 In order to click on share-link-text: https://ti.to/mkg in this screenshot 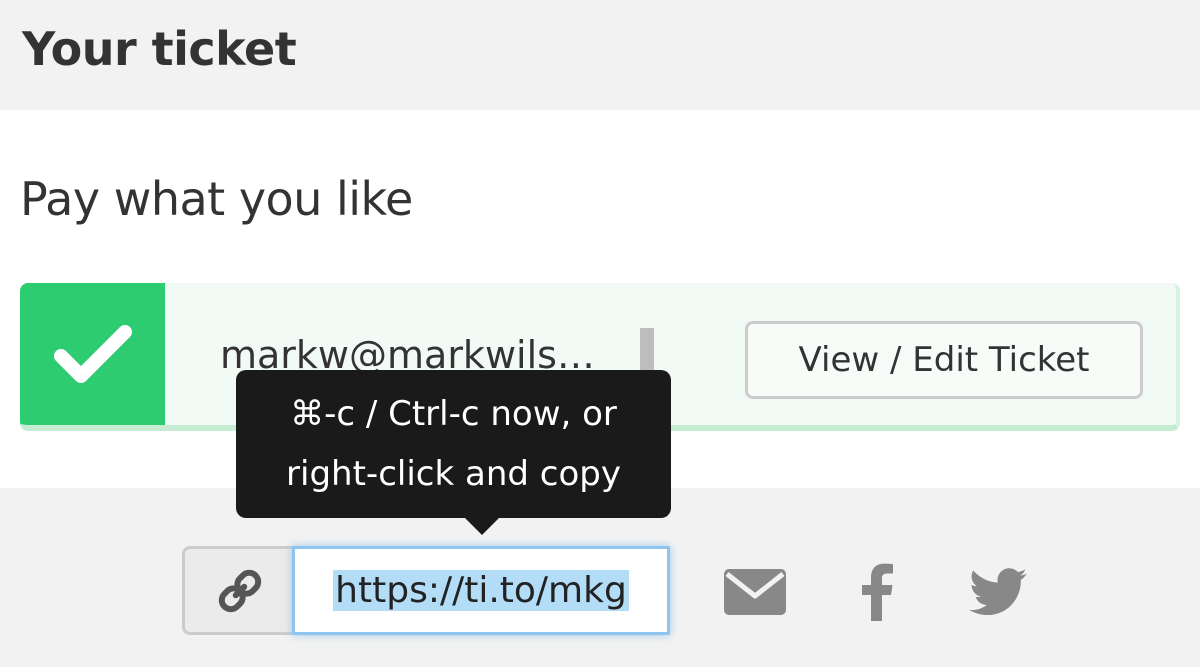, I will do `click(481, 590)`.